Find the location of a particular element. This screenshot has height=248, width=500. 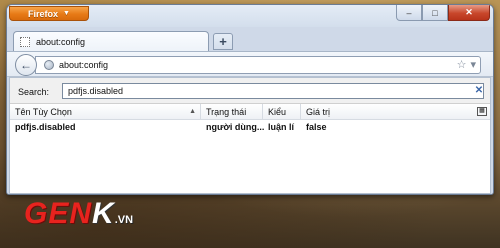

title-bar: Firefox ▼ – □ ✕ is located at coordinates (250, 16).